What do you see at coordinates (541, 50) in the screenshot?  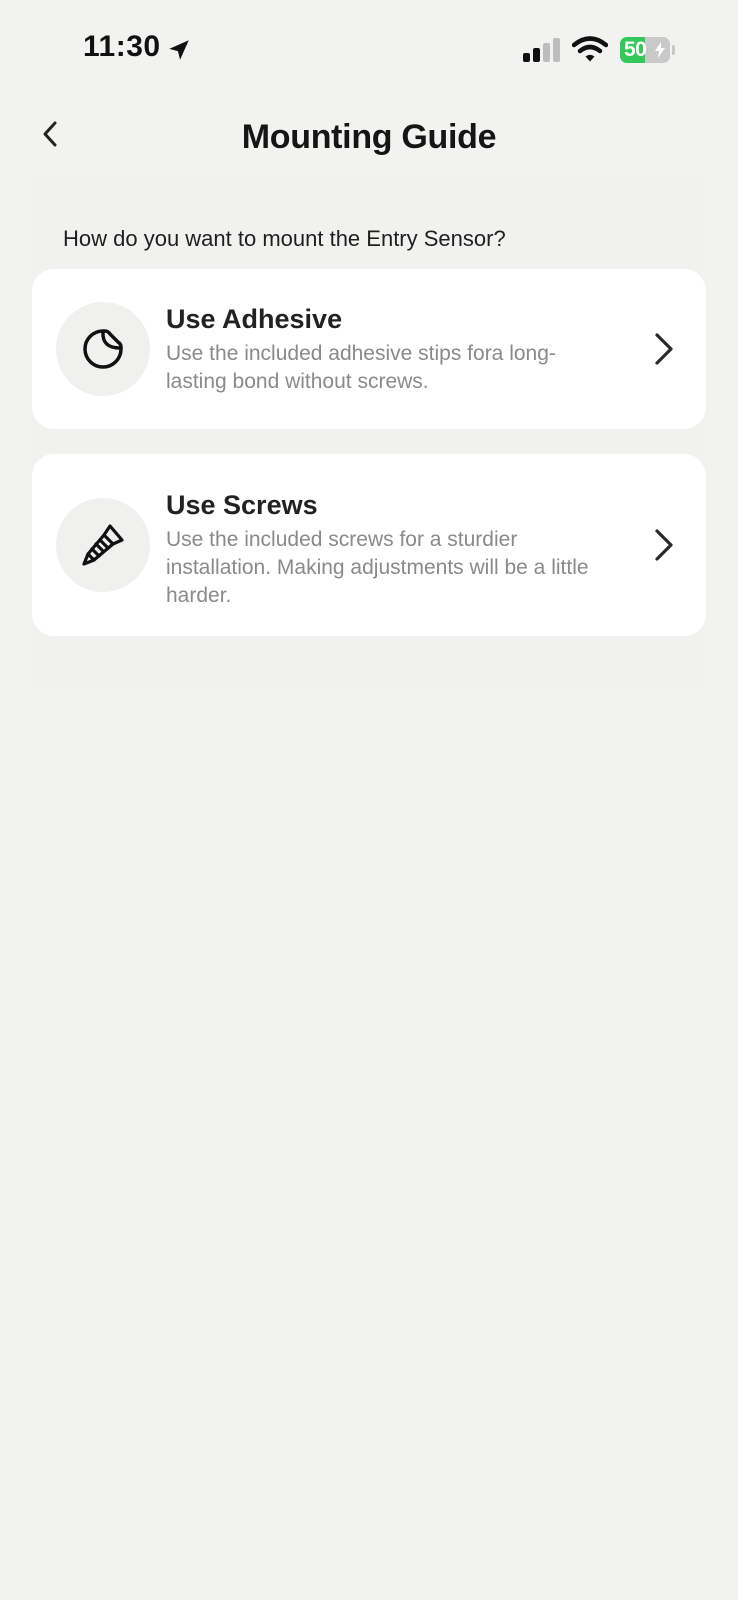 I see `cellular-signal-icon` at bounding box center [541, 50].